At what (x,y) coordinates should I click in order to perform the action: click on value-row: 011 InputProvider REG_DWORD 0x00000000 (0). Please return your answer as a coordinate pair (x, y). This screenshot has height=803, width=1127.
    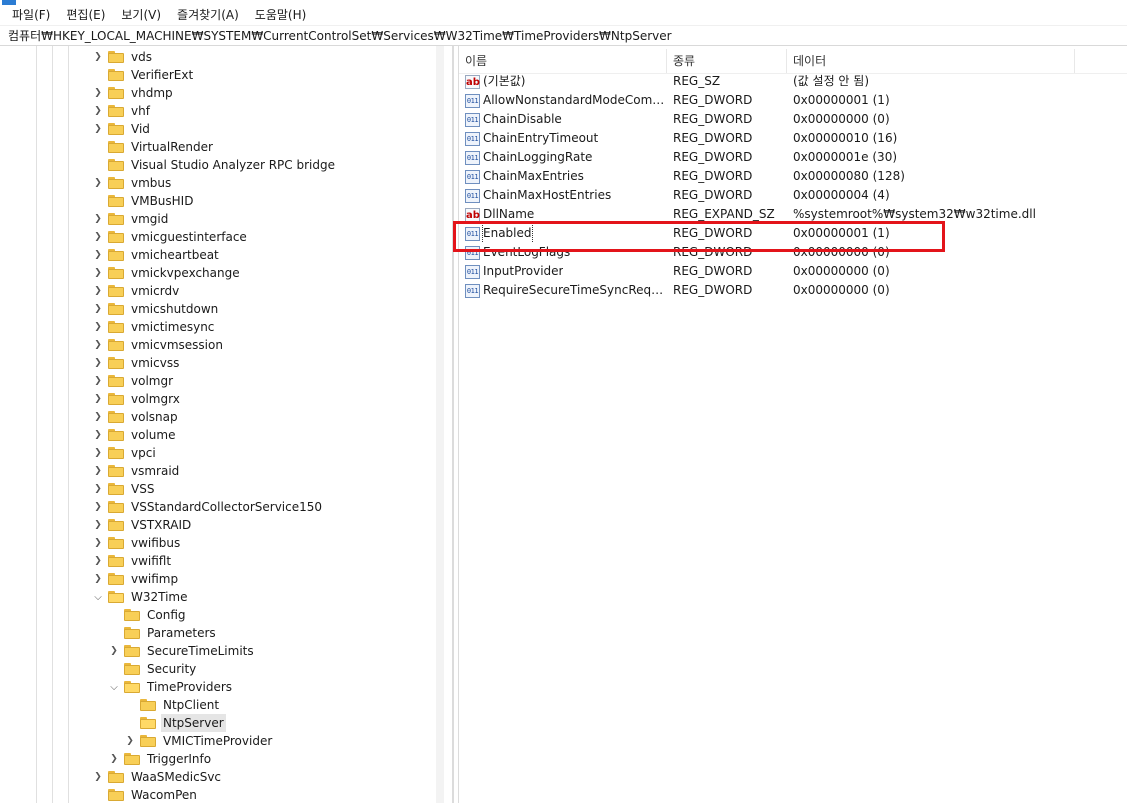
    Looking at the image, I should click on (793, 271).